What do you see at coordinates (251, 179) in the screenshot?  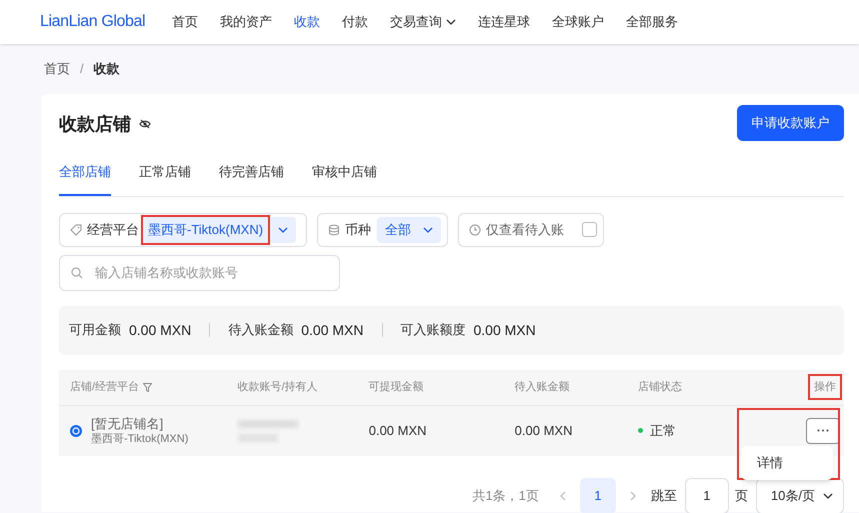 I see `tab: 待完善店铺` at bounding box center [251, 179].